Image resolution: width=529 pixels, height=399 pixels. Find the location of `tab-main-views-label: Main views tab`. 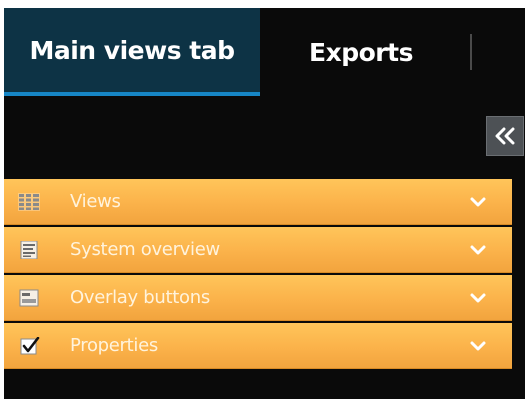

tab-main-views-label: Main views tab is located at coordinates (132, 50).